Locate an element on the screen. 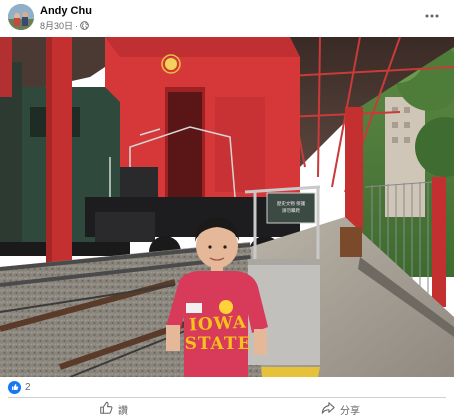 Image resolution: width=454 pixels, height=420 pixels. thumbs-up-outline-icon is located at coordinates (106, 409).